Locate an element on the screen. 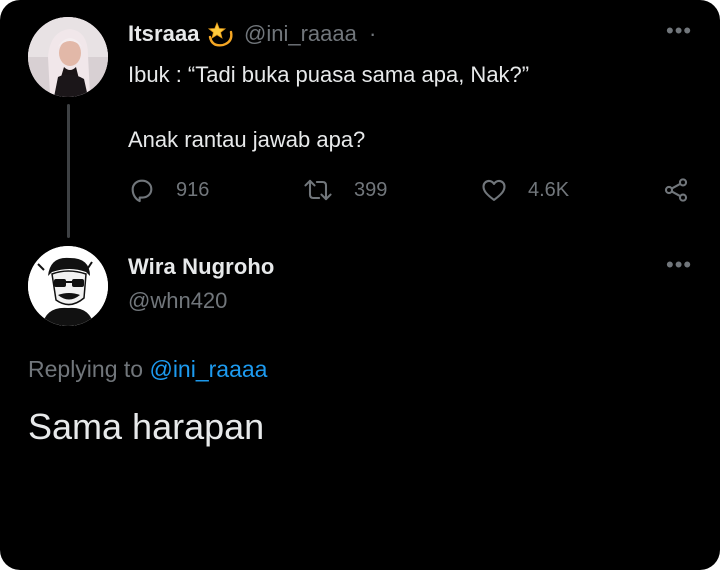 The height and width of the screenshot is (570, 720). thread-connector-line is located at coordinates (68, 171).